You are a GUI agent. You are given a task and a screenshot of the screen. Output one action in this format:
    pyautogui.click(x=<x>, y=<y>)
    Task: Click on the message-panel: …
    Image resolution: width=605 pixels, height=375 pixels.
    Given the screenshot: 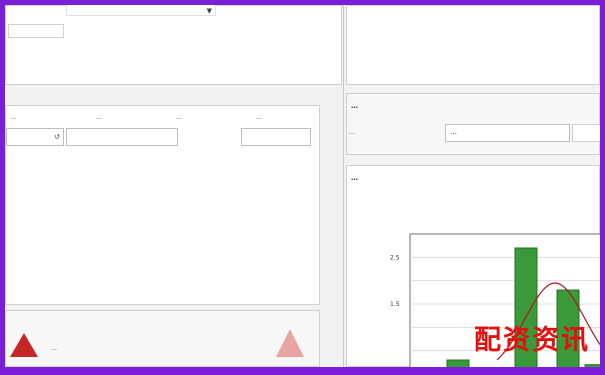 What is the action you would take?
    pyautogui.click(x=162, y=338)
    